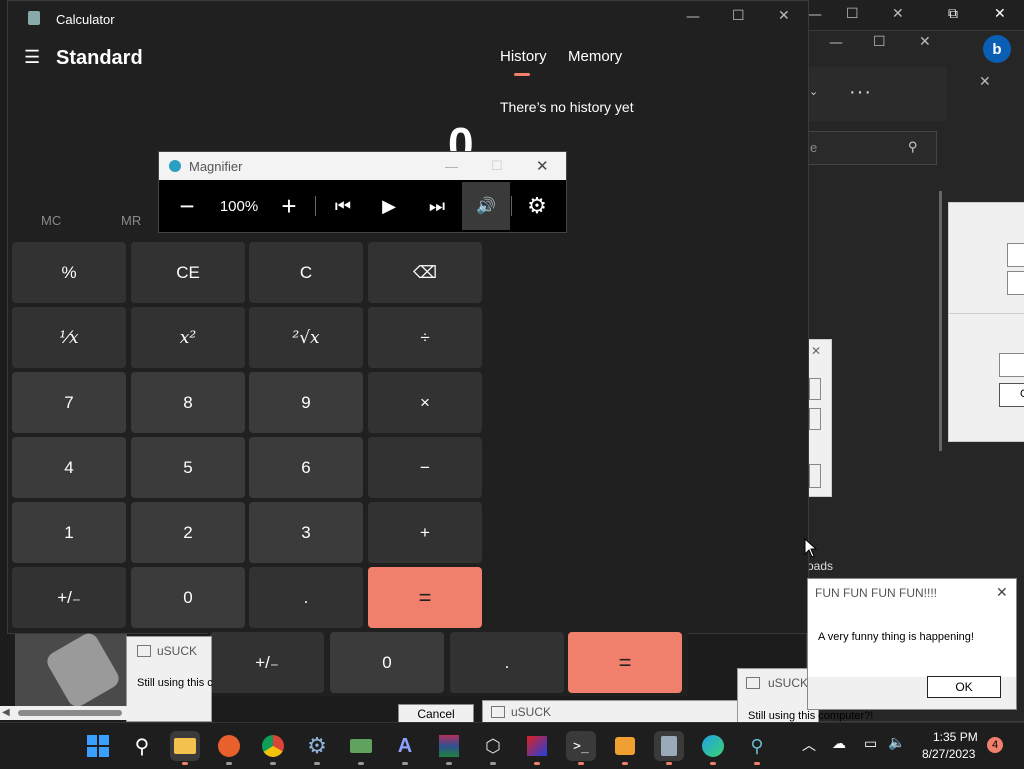 Image resolution: width=1024 pixels, height=769 pixels. What do you see at coordinates (757, 746) in the screenshot?
I see `magnifier-icon: ⚲` at bounding box center [757, 746].